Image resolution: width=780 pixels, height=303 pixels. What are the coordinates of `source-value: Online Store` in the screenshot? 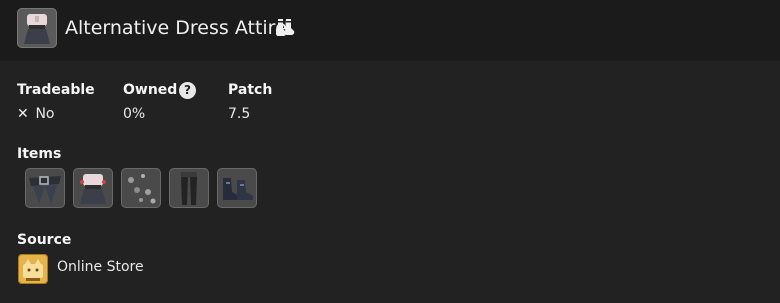 It's located at (100, 267).